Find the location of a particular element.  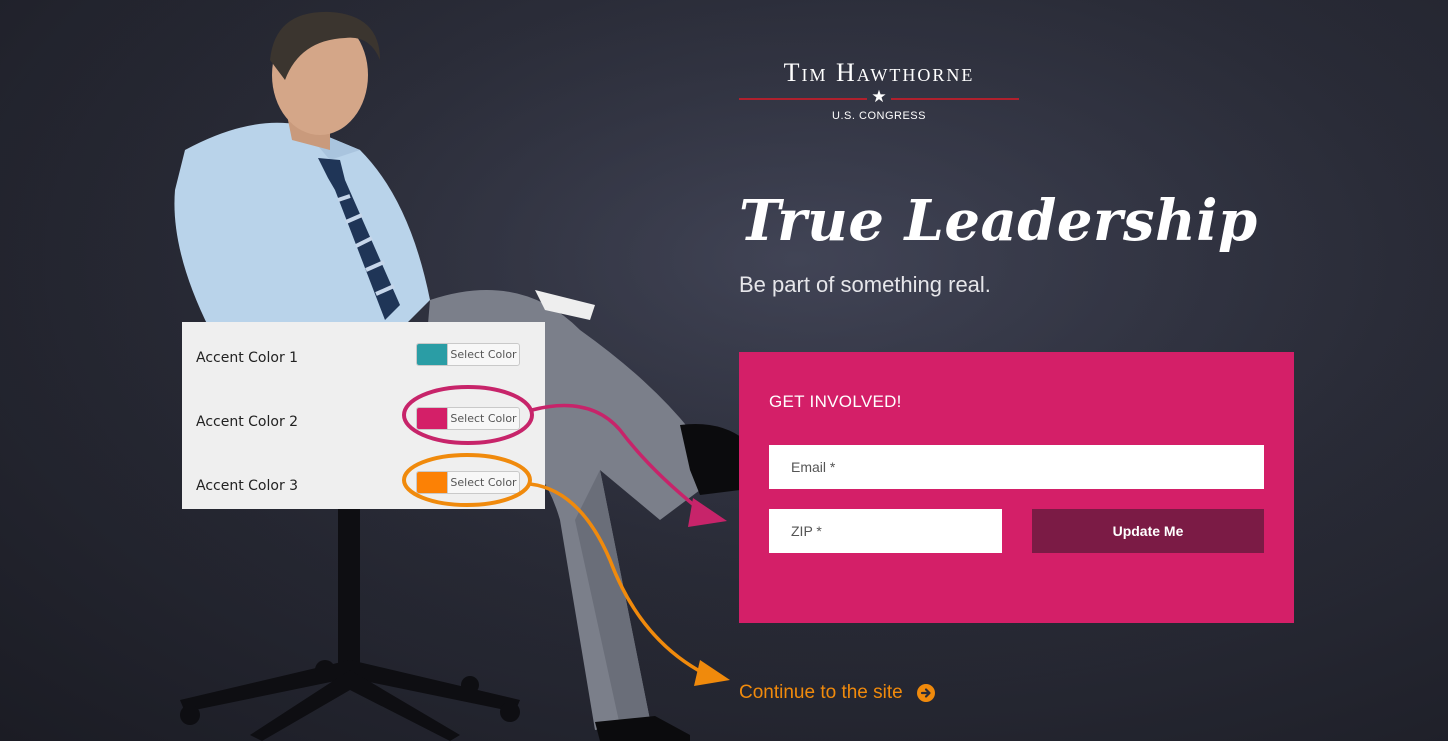

hero-headline: True Leadership is located at coordinates (998, 221).